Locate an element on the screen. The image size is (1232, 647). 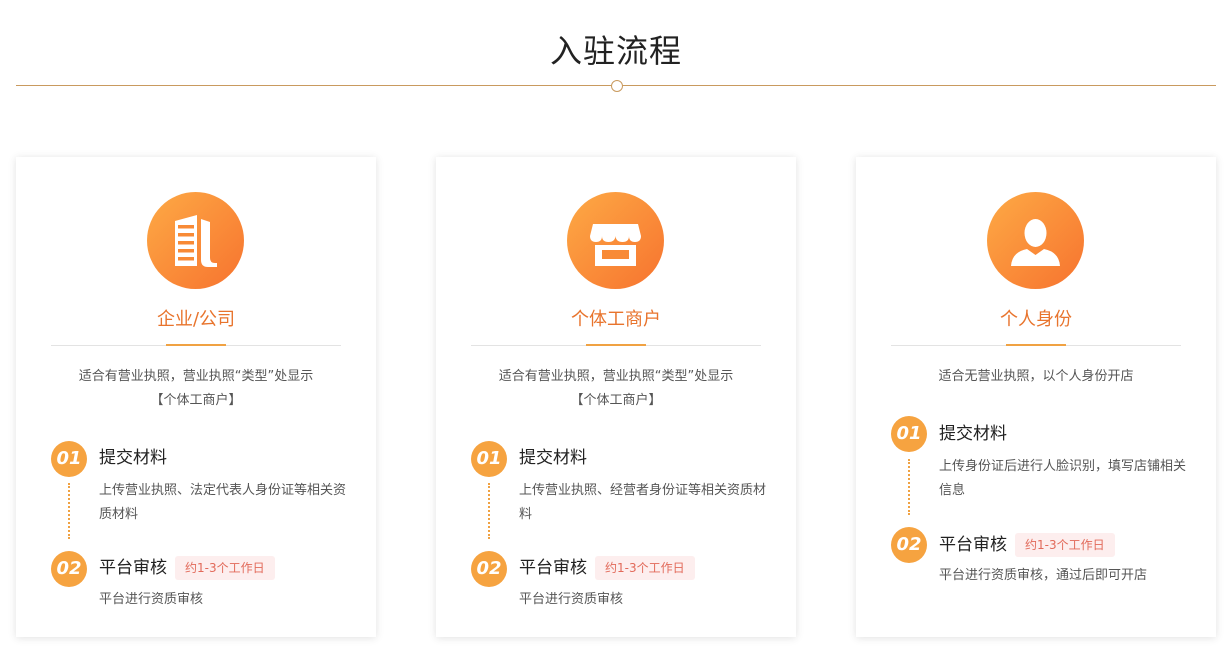
step-description: 平台进行资质审核，通过后即可开店 is located at coordinates (1043, 575).